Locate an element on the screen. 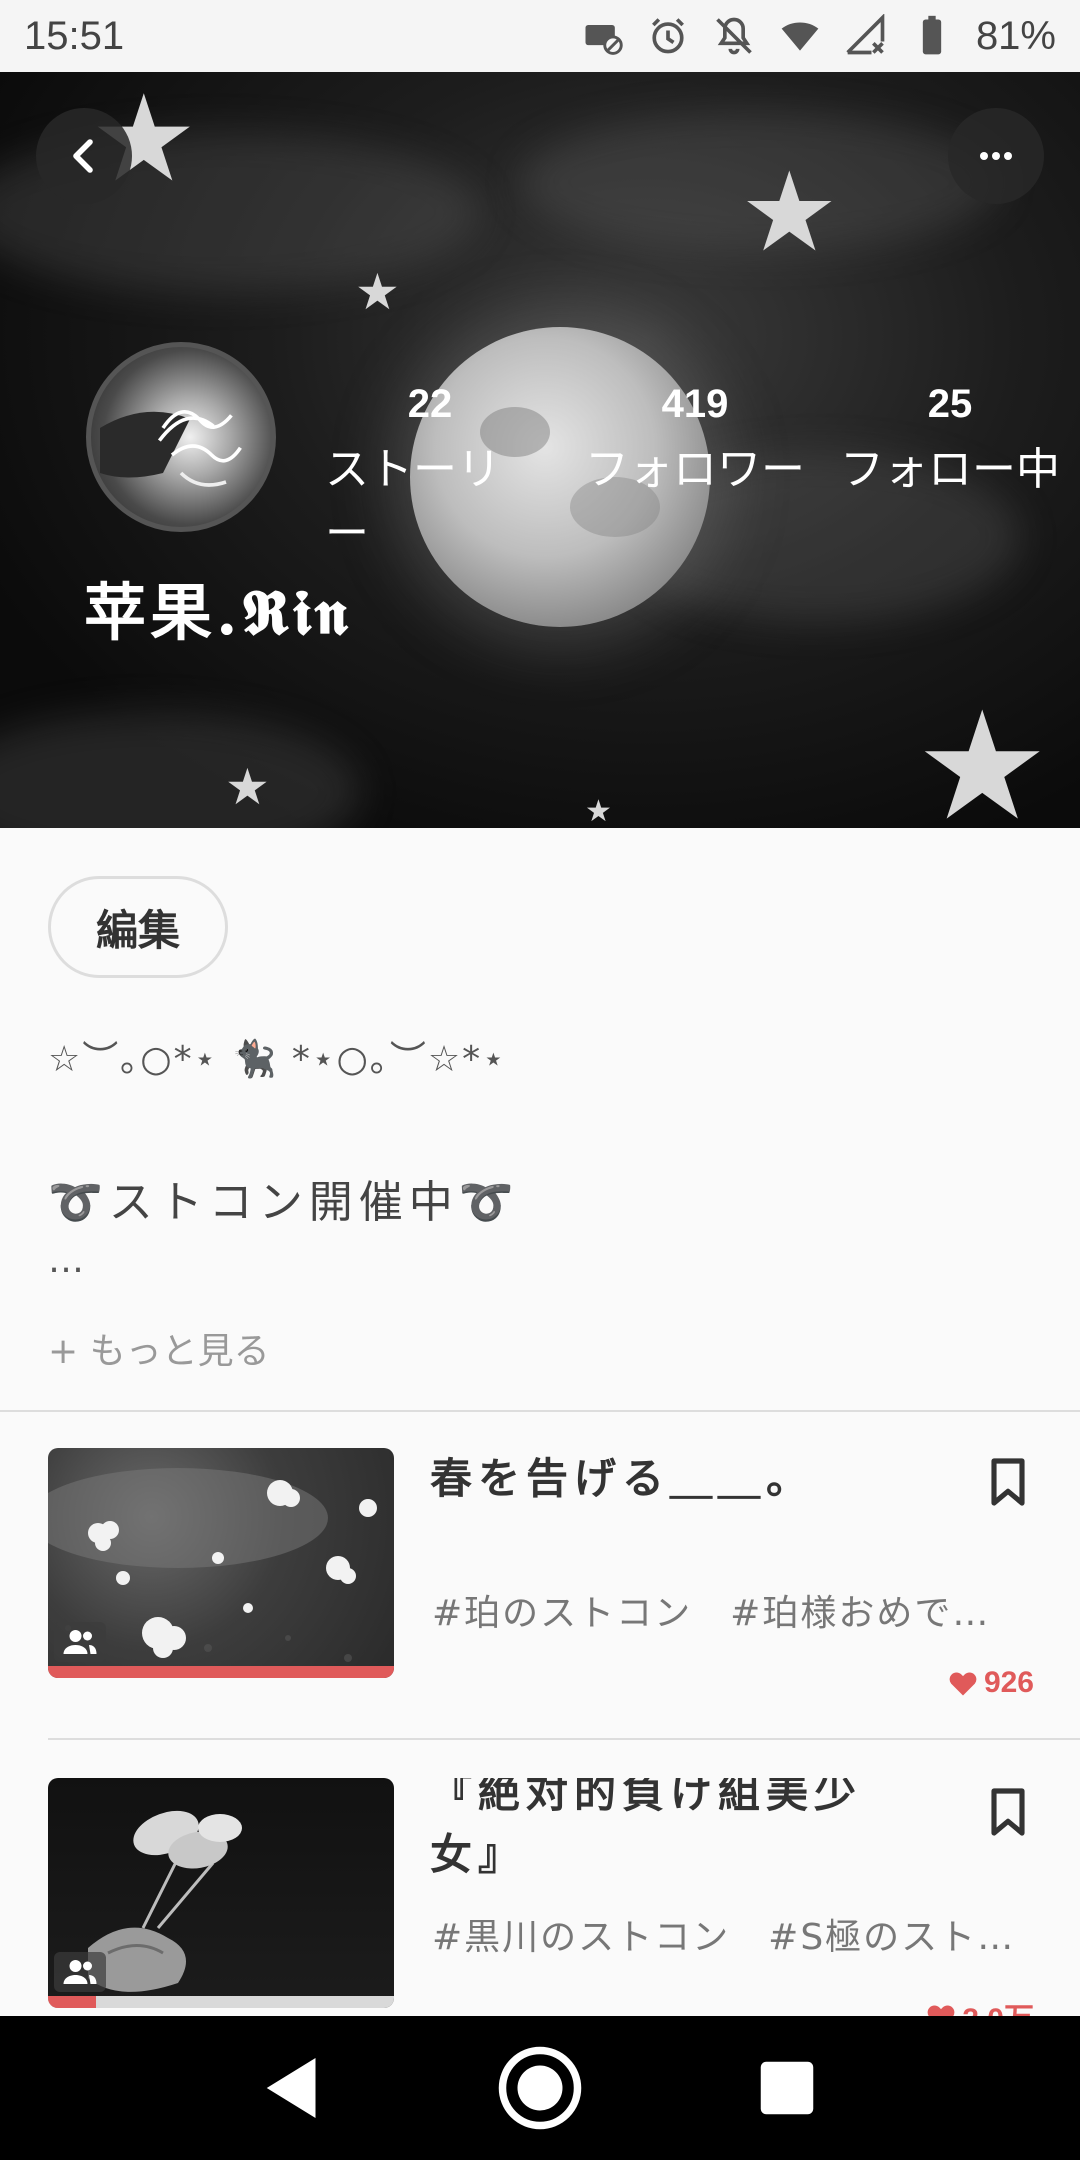 This screenshot has height=2160, width=1080. bio-decoration-line: ☆︶｡○*⋆ 🐈‍⬛ *⋆○｡︶☆*⋆ is located at coordinates (277, 1059).